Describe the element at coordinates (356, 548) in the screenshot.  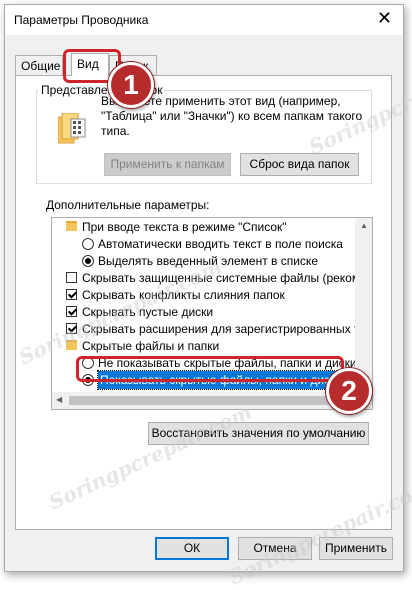
I see `apply-button: Применить` at that location.